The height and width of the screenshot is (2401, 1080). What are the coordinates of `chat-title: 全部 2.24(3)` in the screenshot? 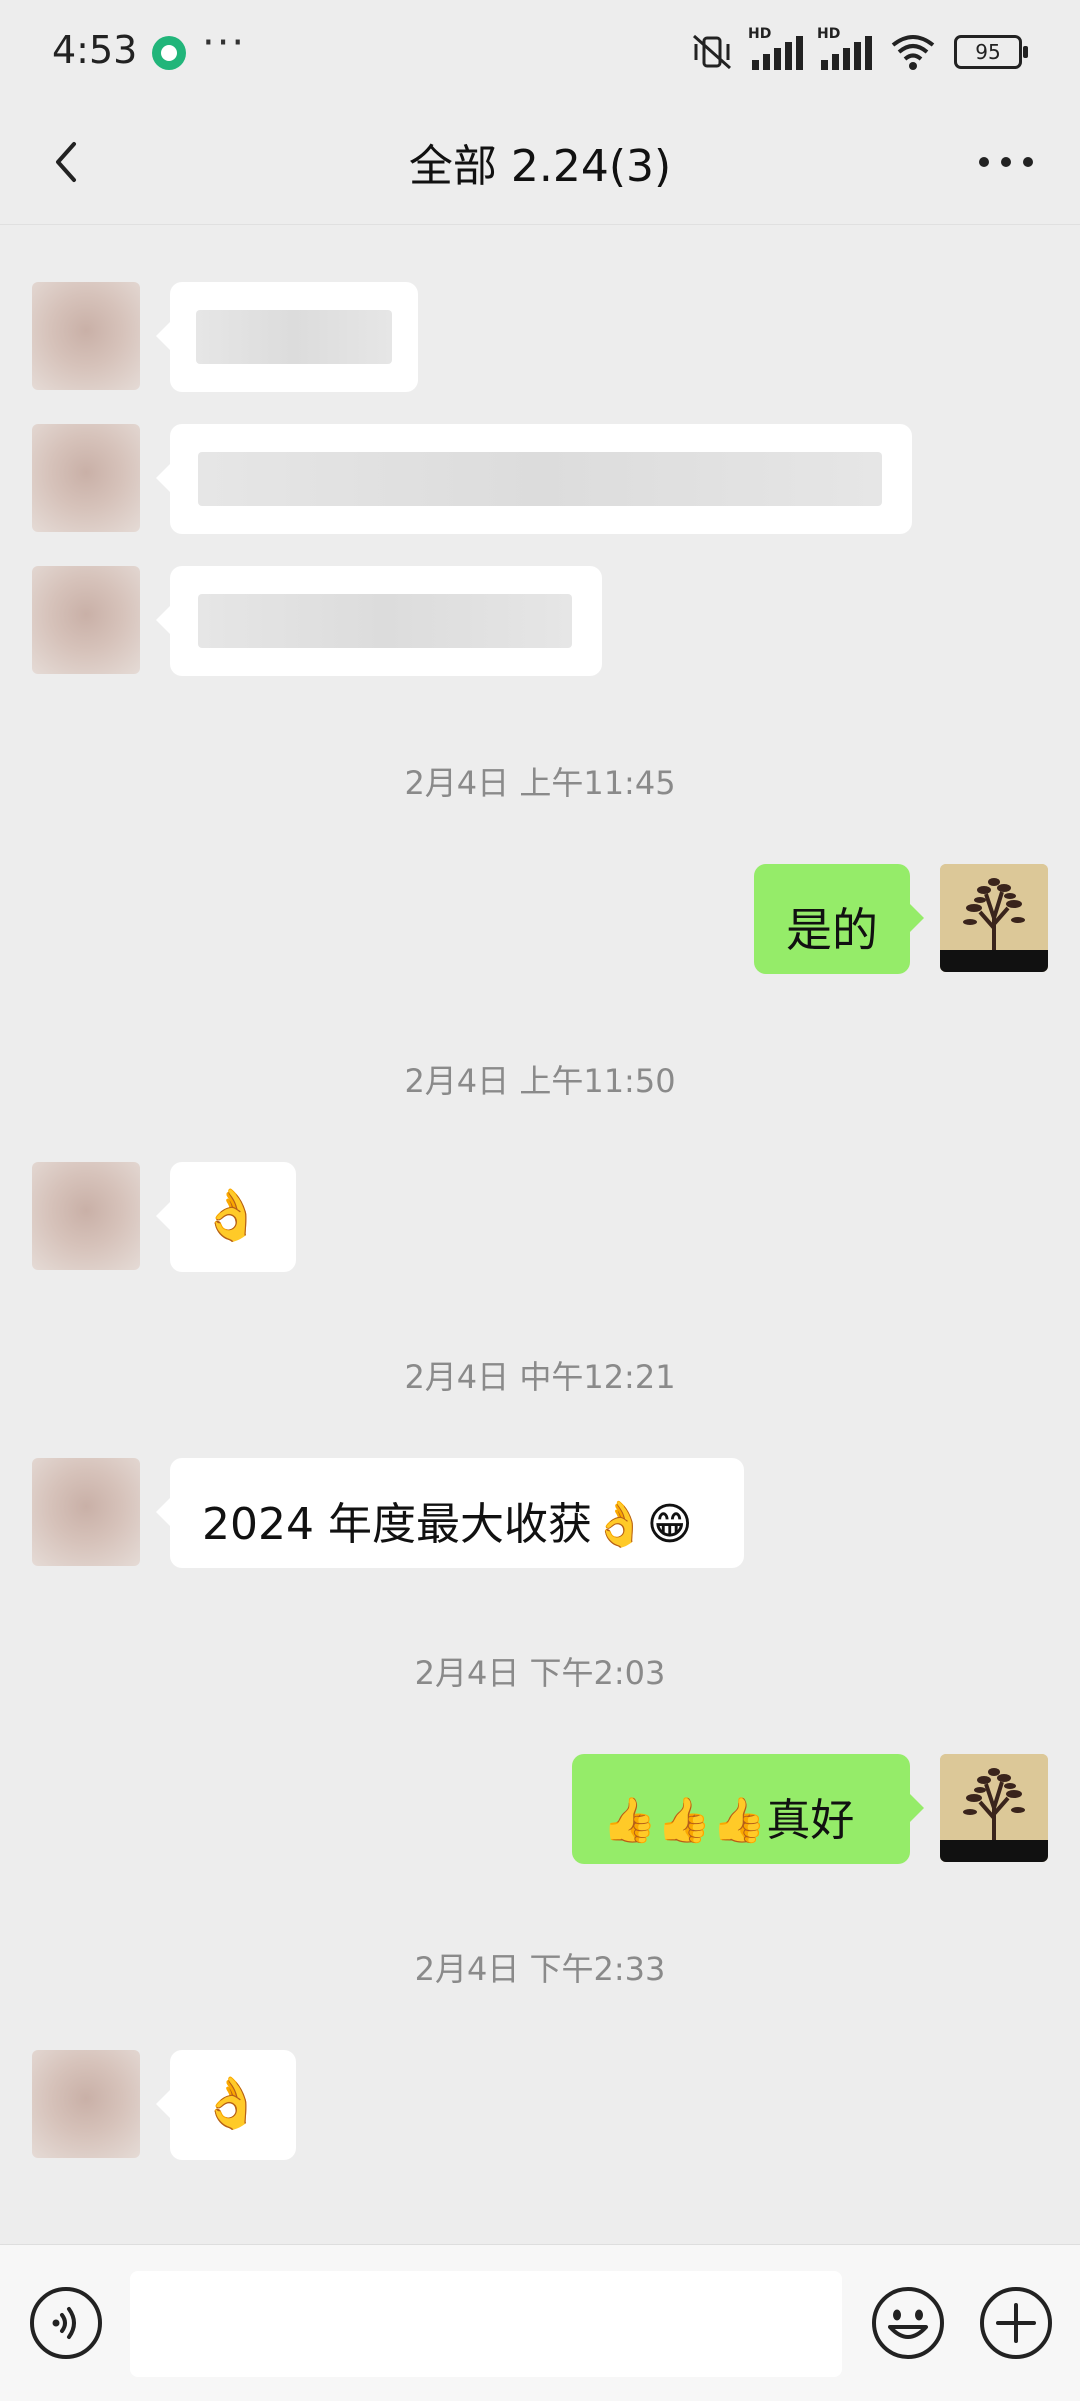 It's located at (540, 166).